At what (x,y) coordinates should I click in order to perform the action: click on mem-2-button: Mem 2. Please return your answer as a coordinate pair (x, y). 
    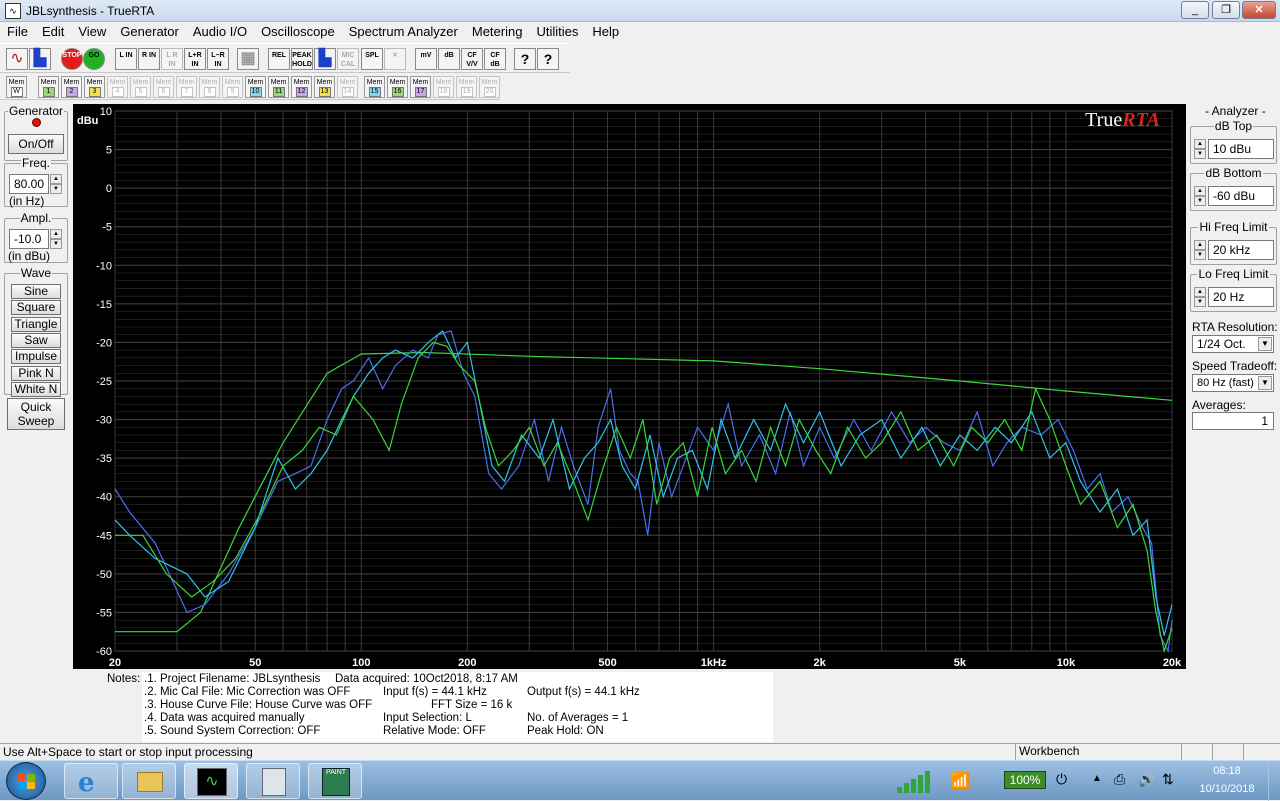
    Looking at the image, I should click on (71, 87).